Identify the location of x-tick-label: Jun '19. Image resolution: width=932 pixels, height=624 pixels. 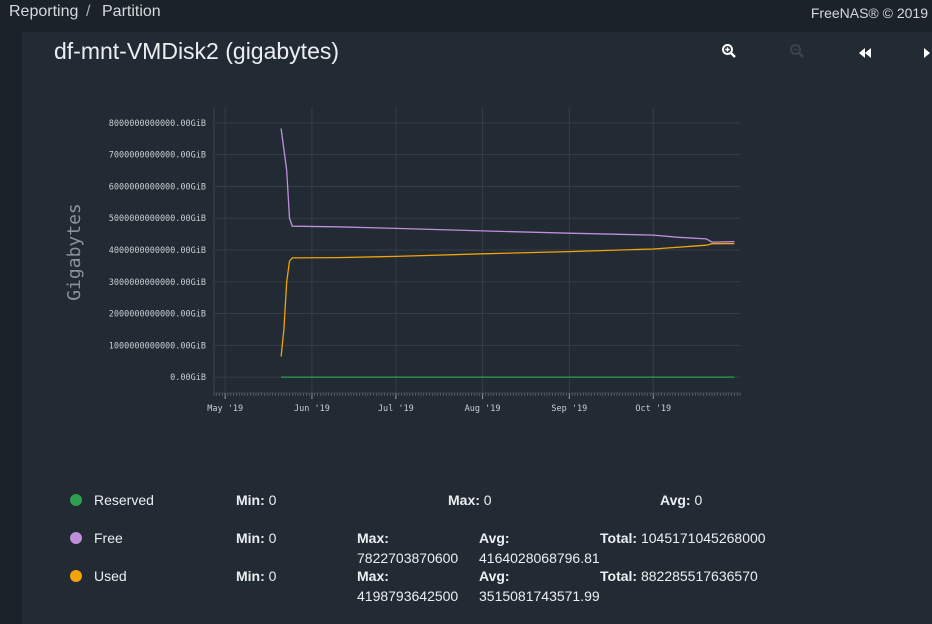
(312, 409).